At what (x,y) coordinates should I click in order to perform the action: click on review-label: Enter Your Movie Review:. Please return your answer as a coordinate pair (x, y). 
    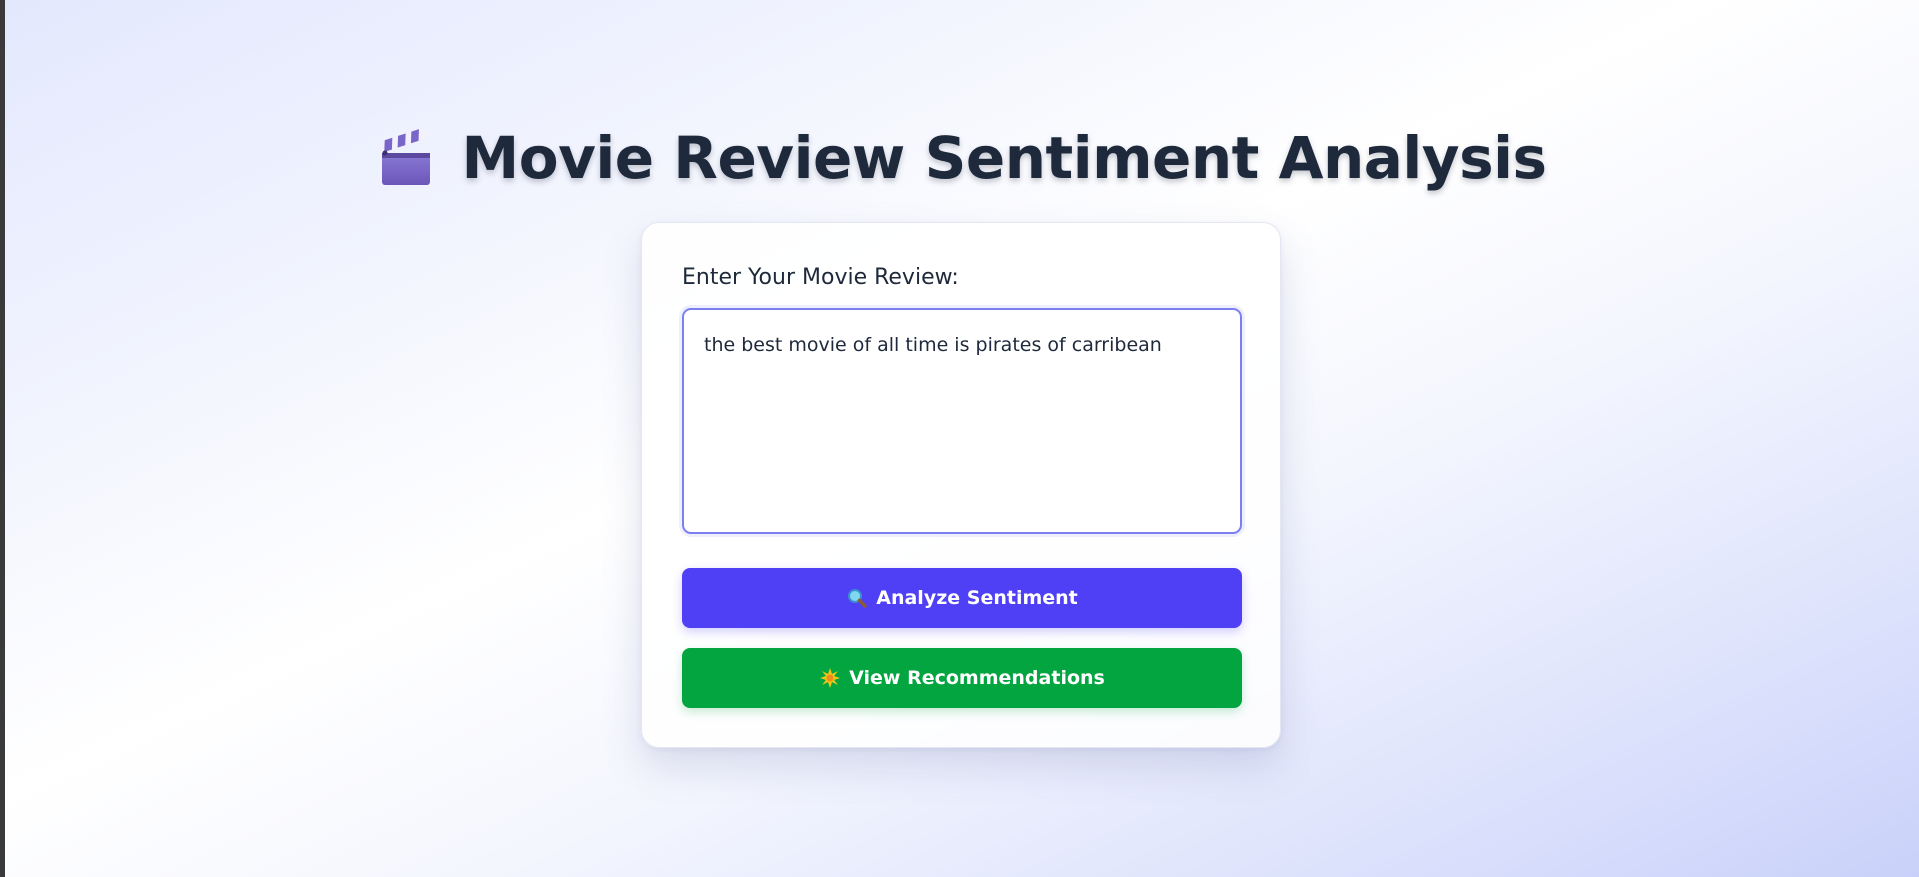
    Looking at the image, I should click on (820, 277).